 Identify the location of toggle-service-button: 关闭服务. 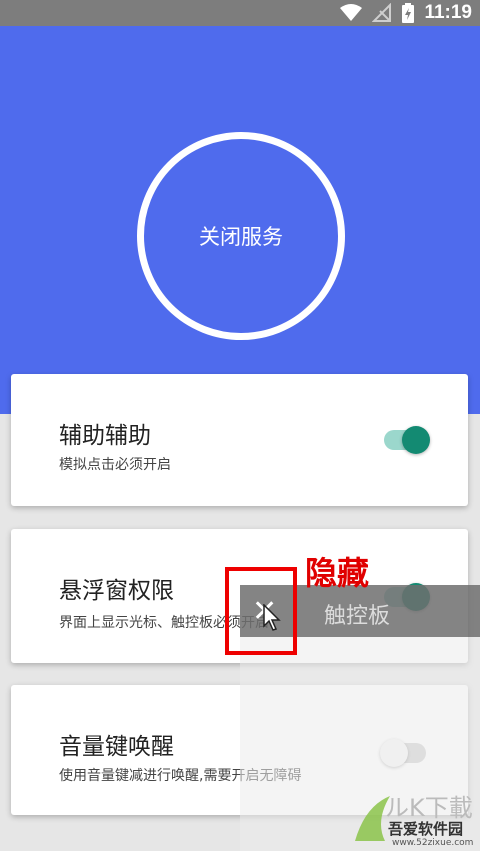
(241, 236).